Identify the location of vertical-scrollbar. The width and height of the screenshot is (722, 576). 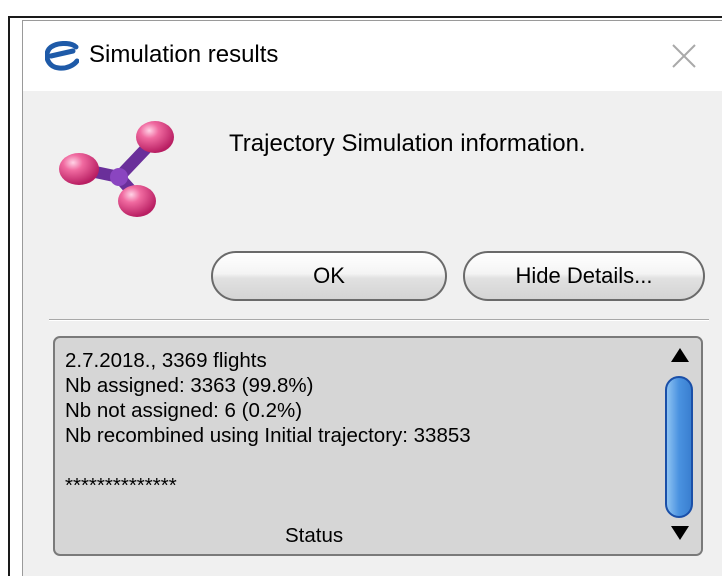
(680, 446).